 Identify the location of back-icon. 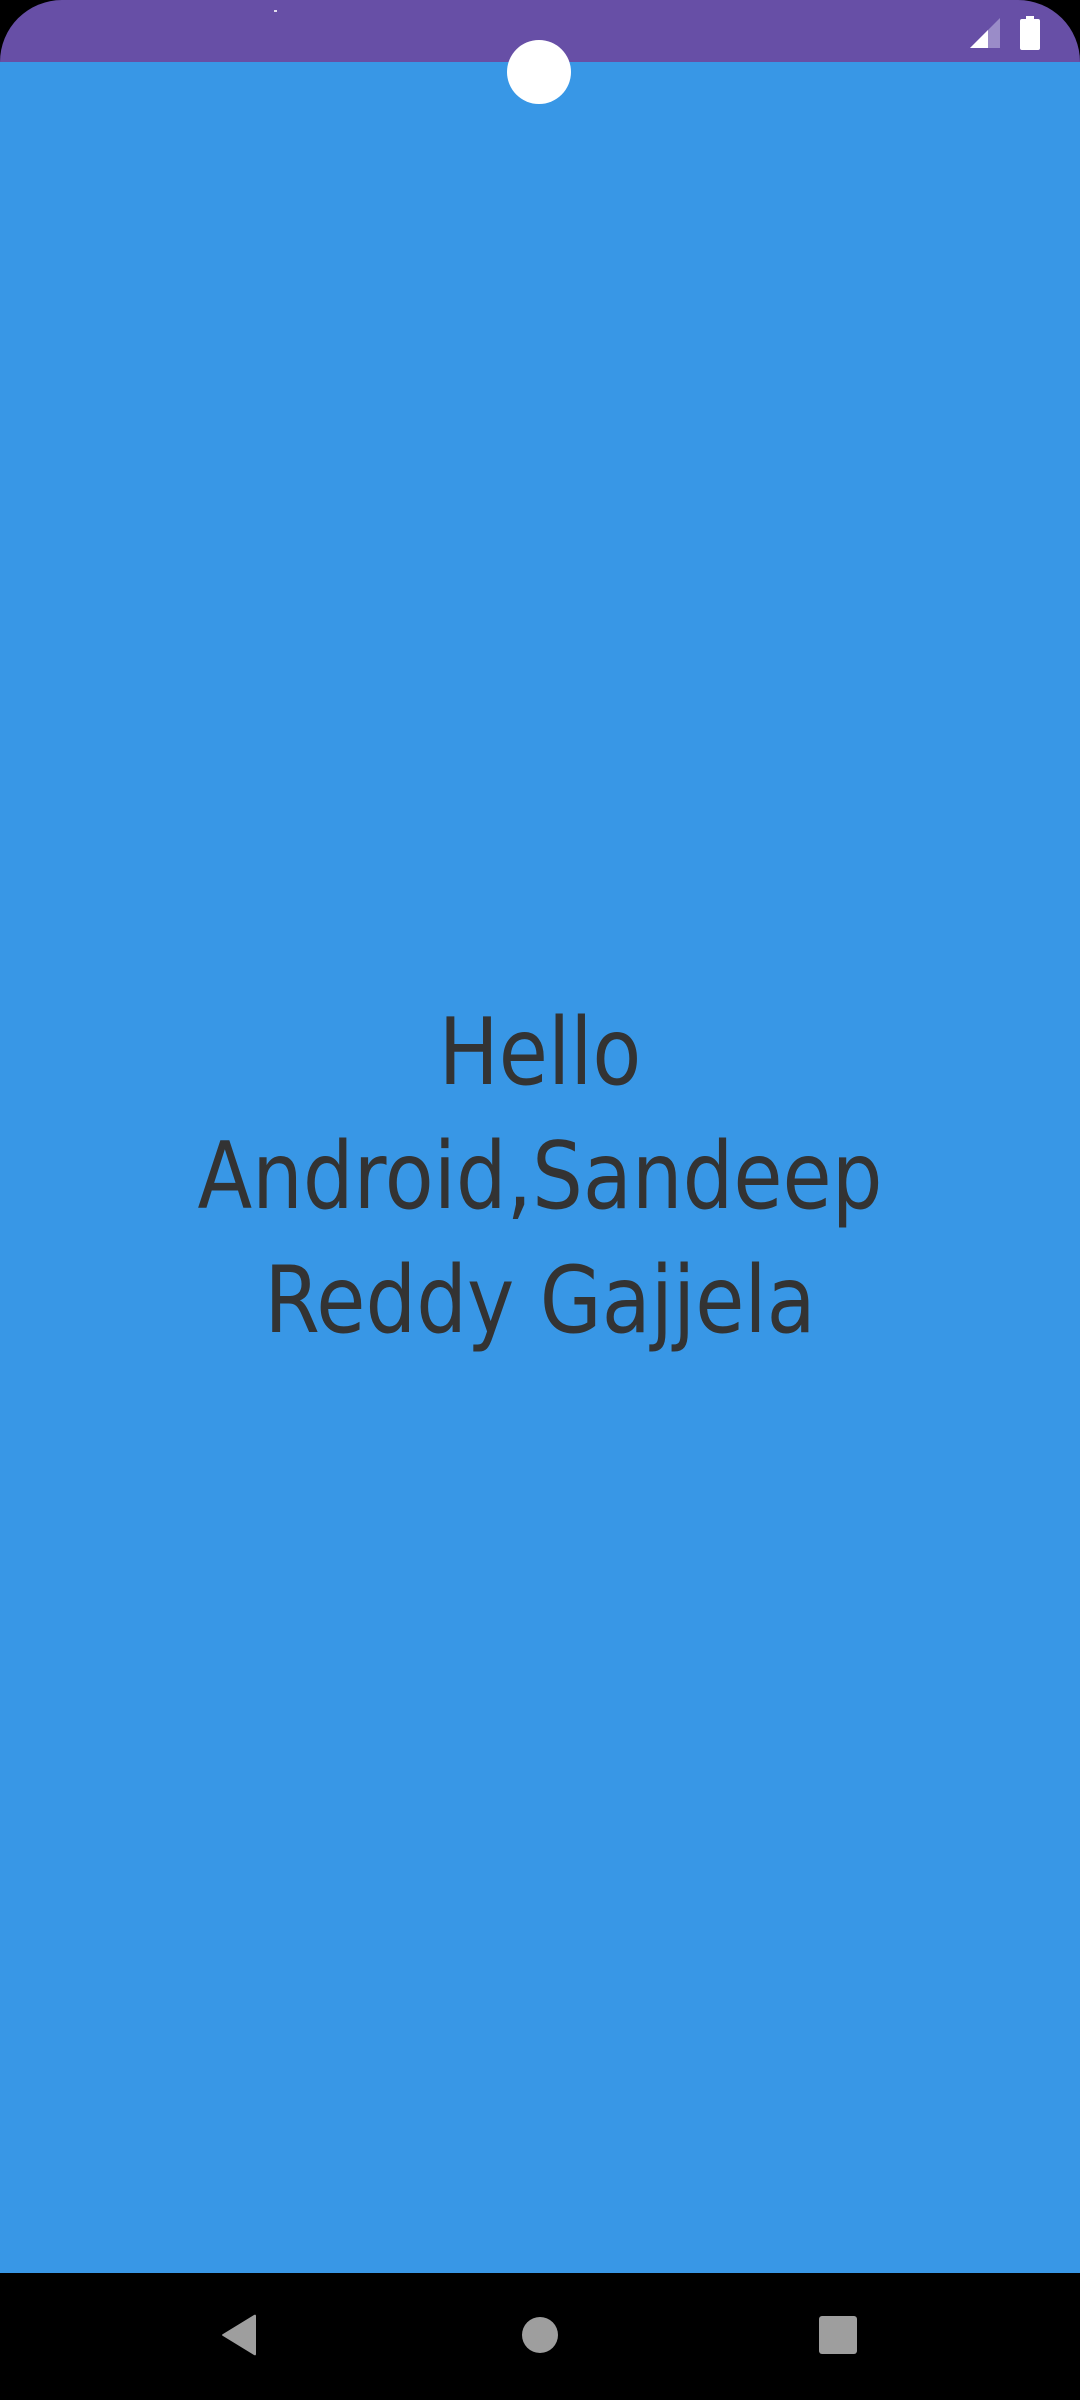
(240, 2337).